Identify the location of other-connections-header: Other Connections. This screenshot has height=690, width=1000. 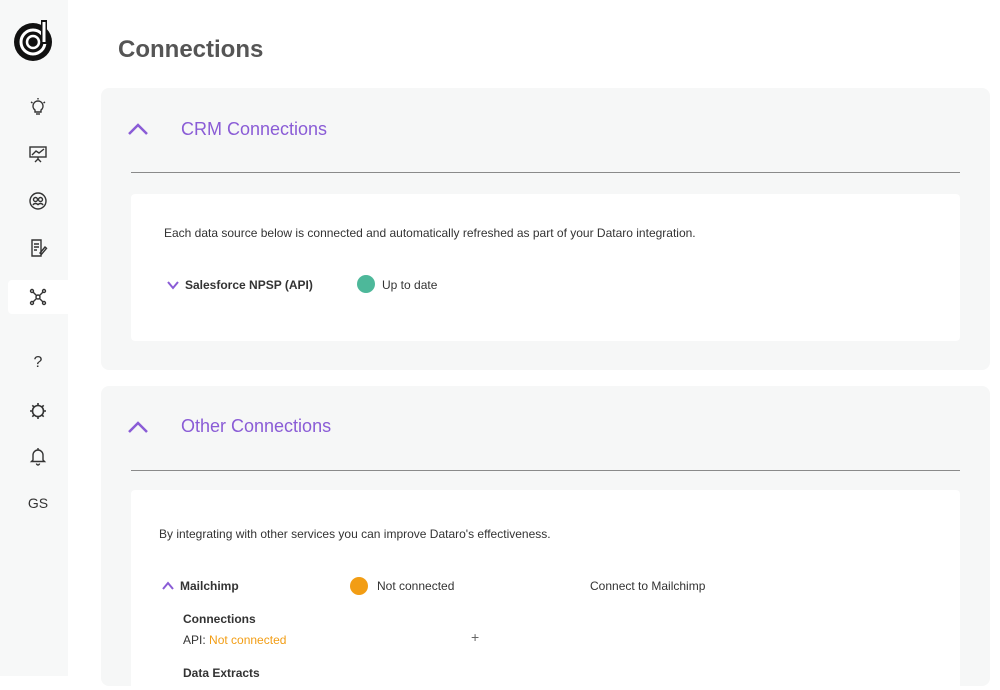
(545, 428).